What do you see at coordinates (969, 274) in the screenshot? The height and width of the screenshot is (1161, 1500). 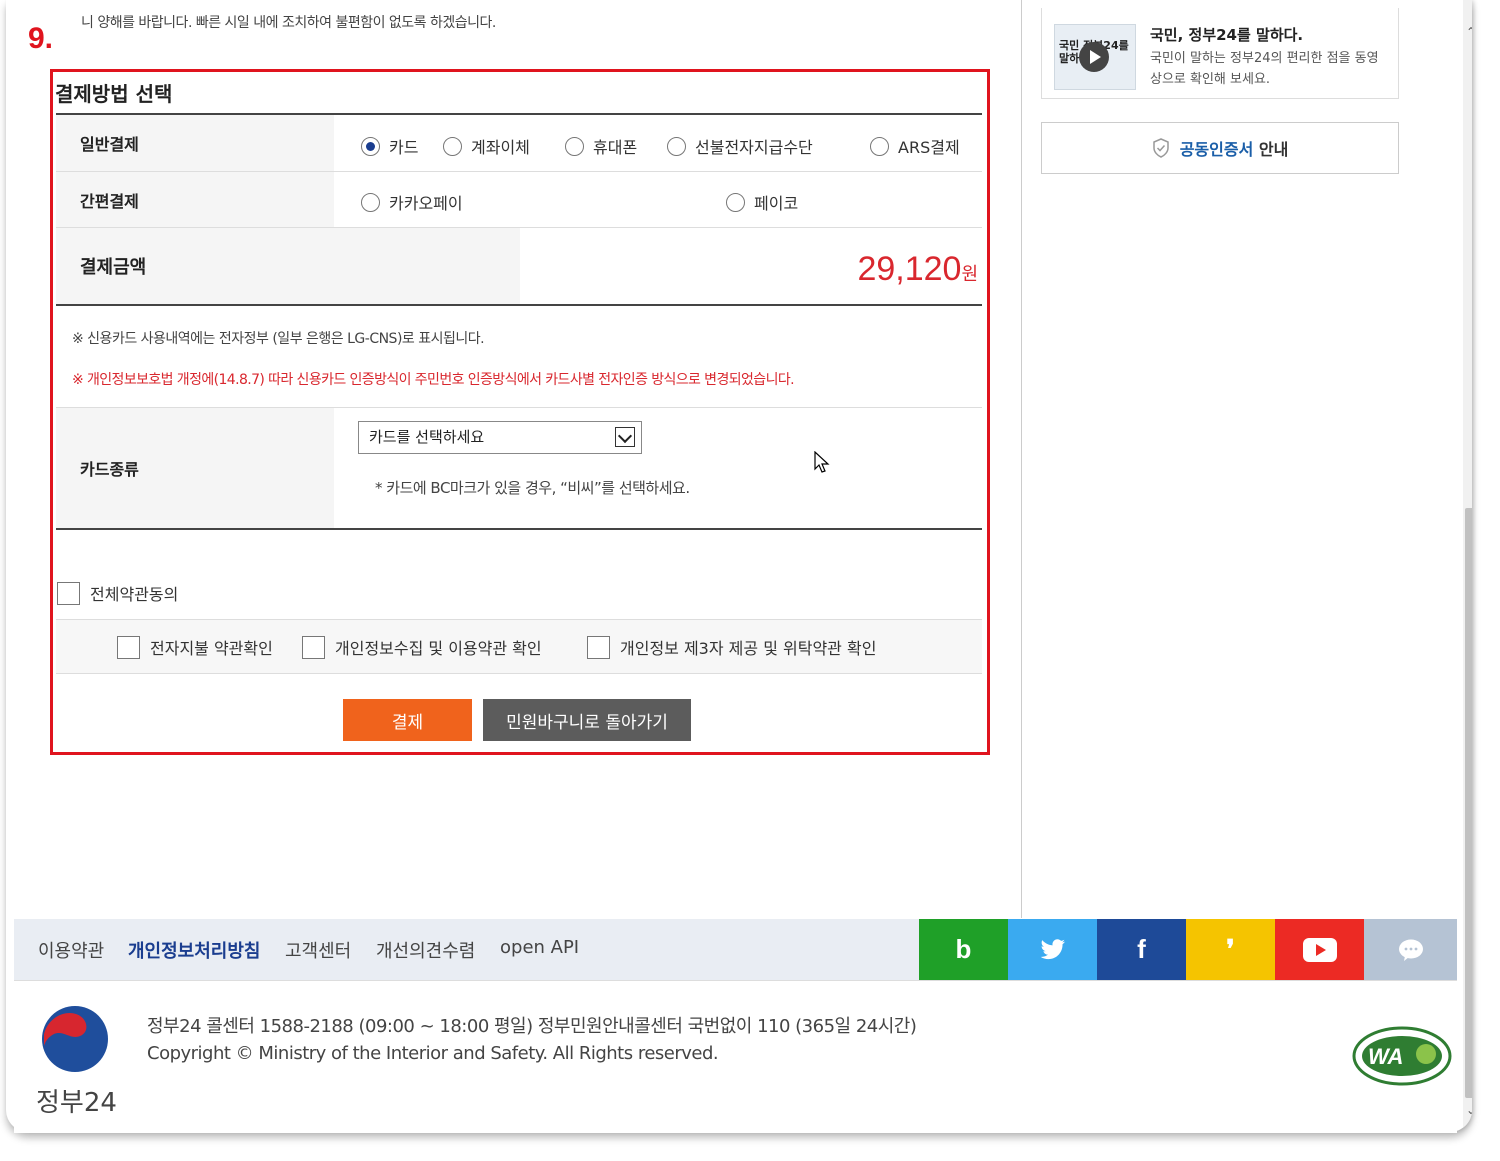 I see `amount-unit: 원` at bounding box center [969, 274].